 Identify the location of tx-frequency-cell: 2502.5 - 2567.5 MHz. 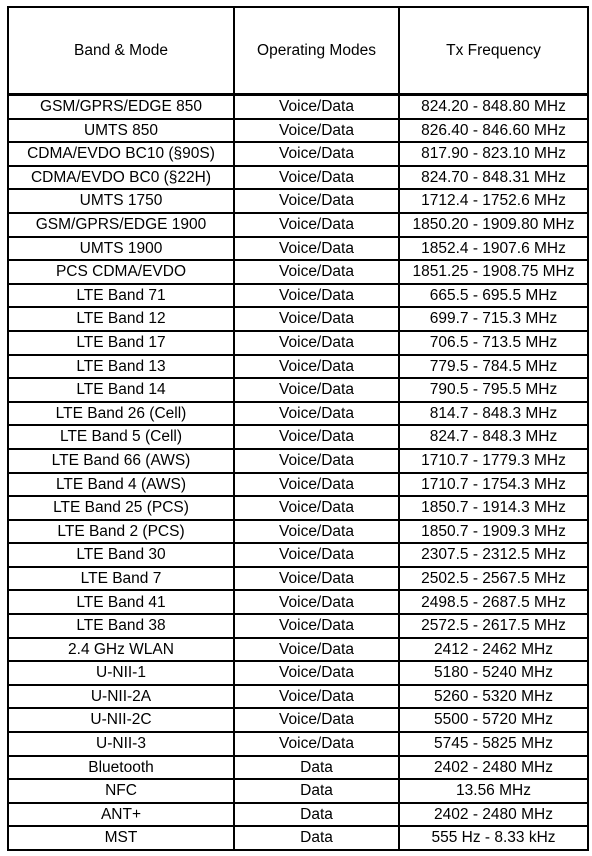
(493, 578).